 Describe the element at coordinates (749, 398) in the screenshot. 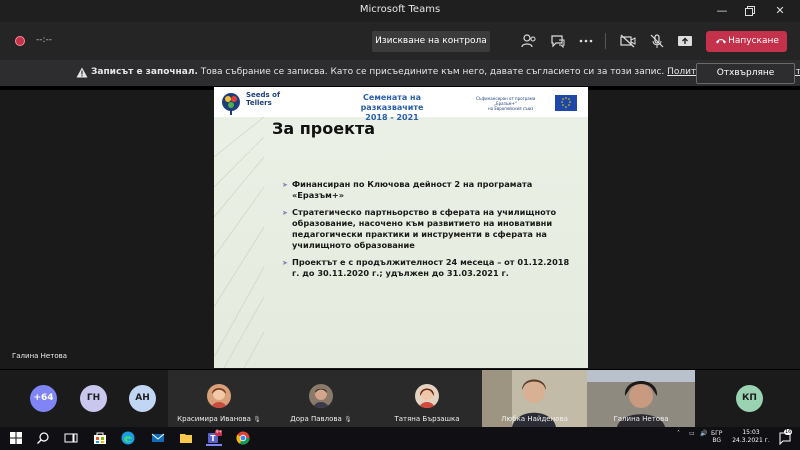

I see `participant-avatar: КП` at that location.